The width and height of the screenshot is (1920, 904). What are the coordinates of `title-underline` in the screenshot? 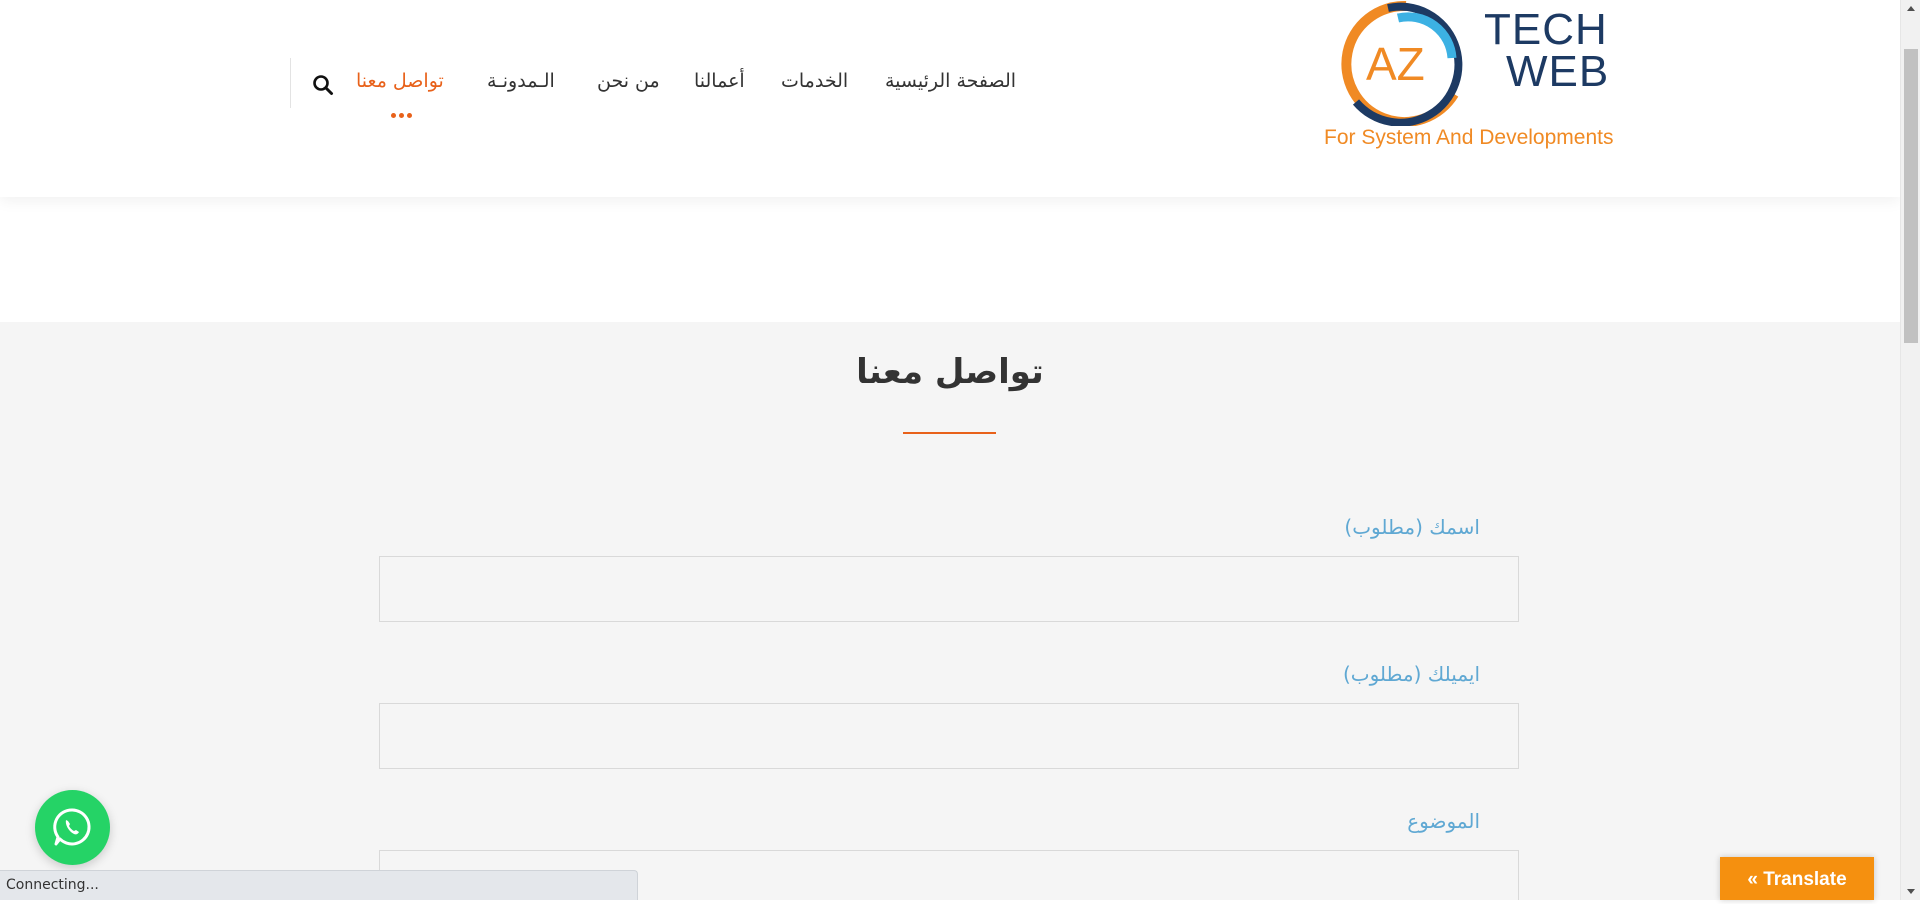 It's located at (949, 433).